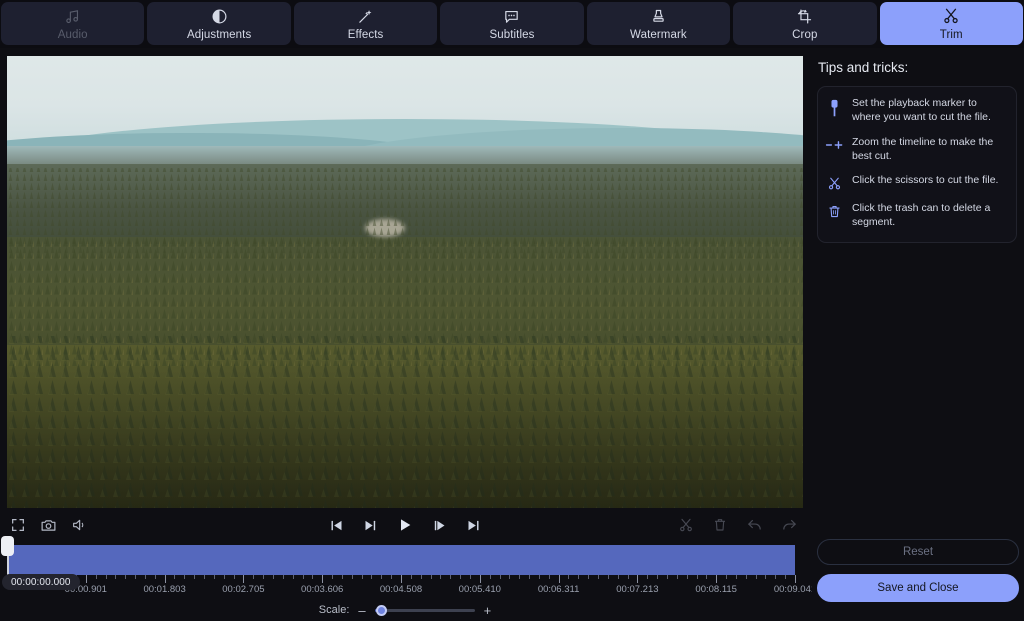 The height and width of the screenshot is (621, 1024). Describe the element at coordinates (918, 588) in the screenshot. I see `save-and-close-button: Save and Close` at that location.